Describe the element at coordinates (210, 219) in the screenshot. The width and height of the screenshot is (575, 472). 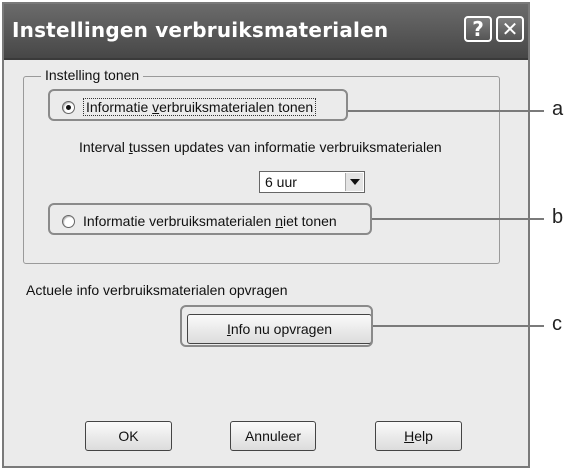
I see `callout-b-box` at that location.